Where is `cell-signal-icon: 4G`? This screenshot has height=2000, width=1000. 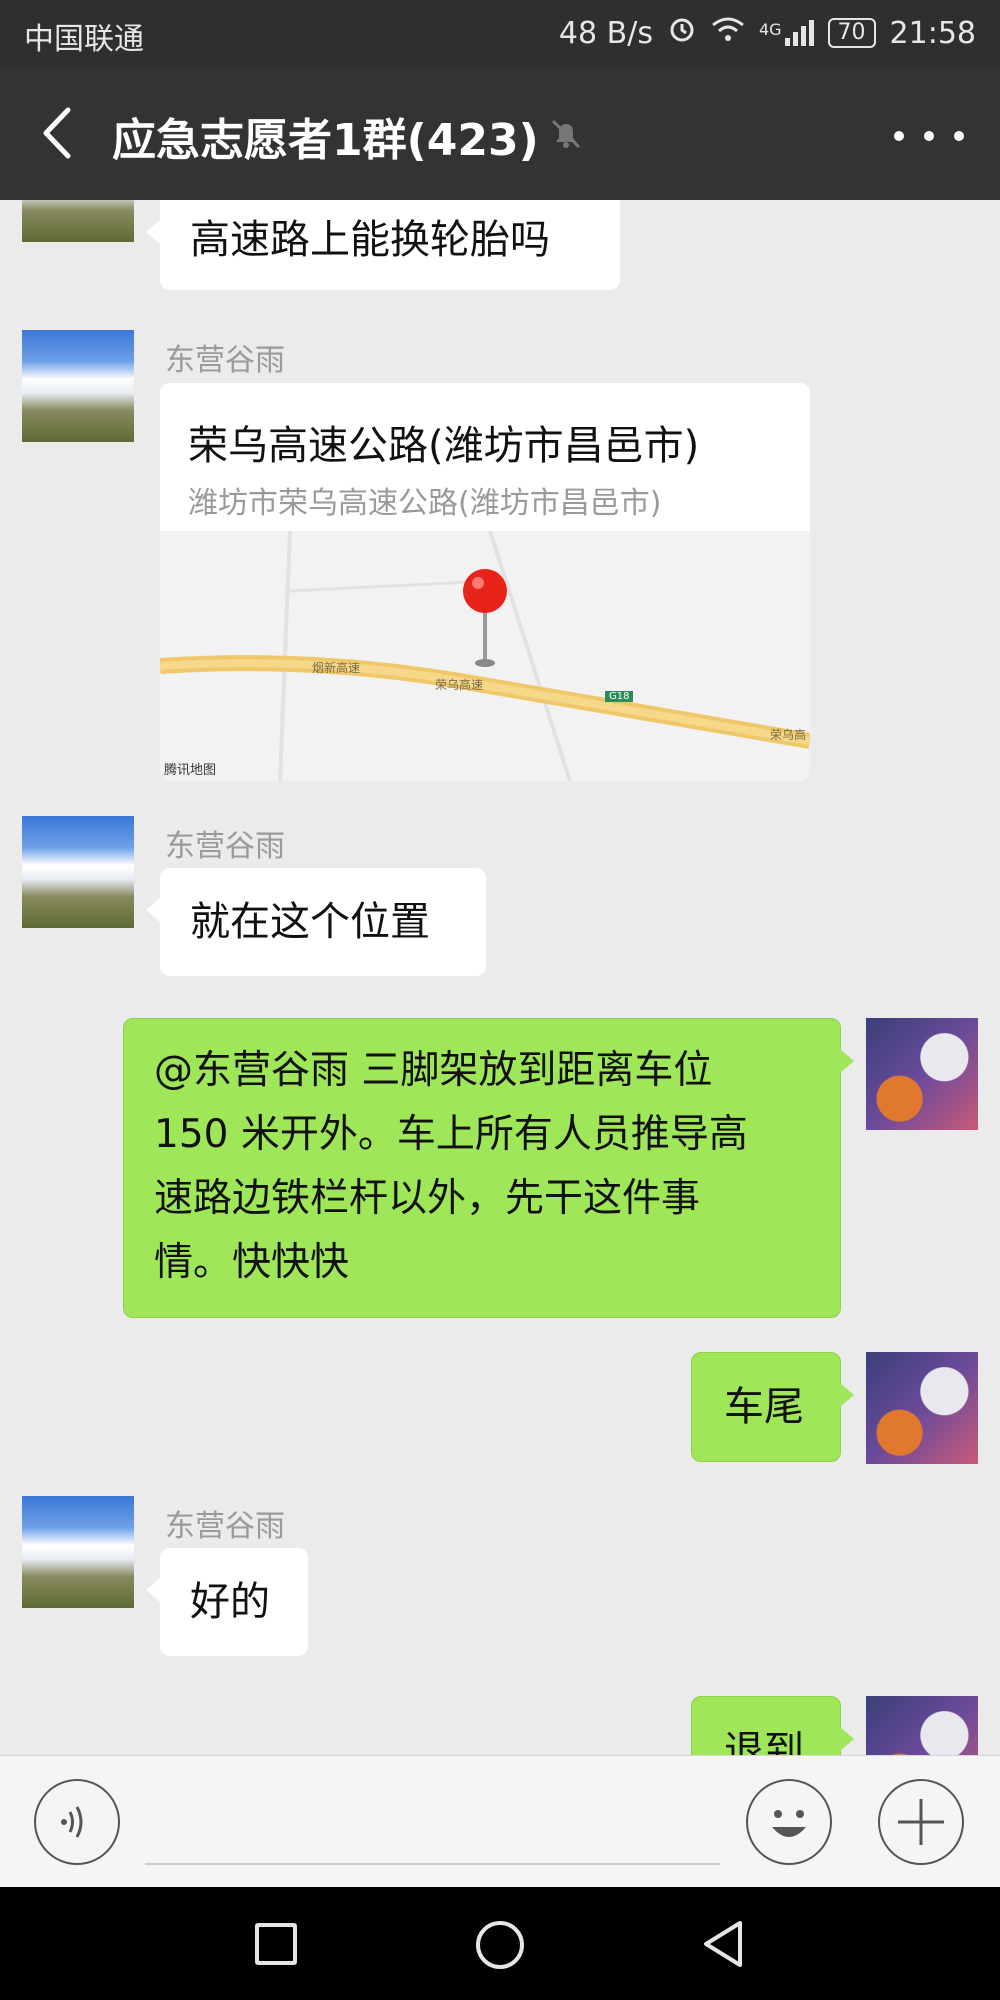
cell-signal-icon: 4G is located at coordinates (786, 33).